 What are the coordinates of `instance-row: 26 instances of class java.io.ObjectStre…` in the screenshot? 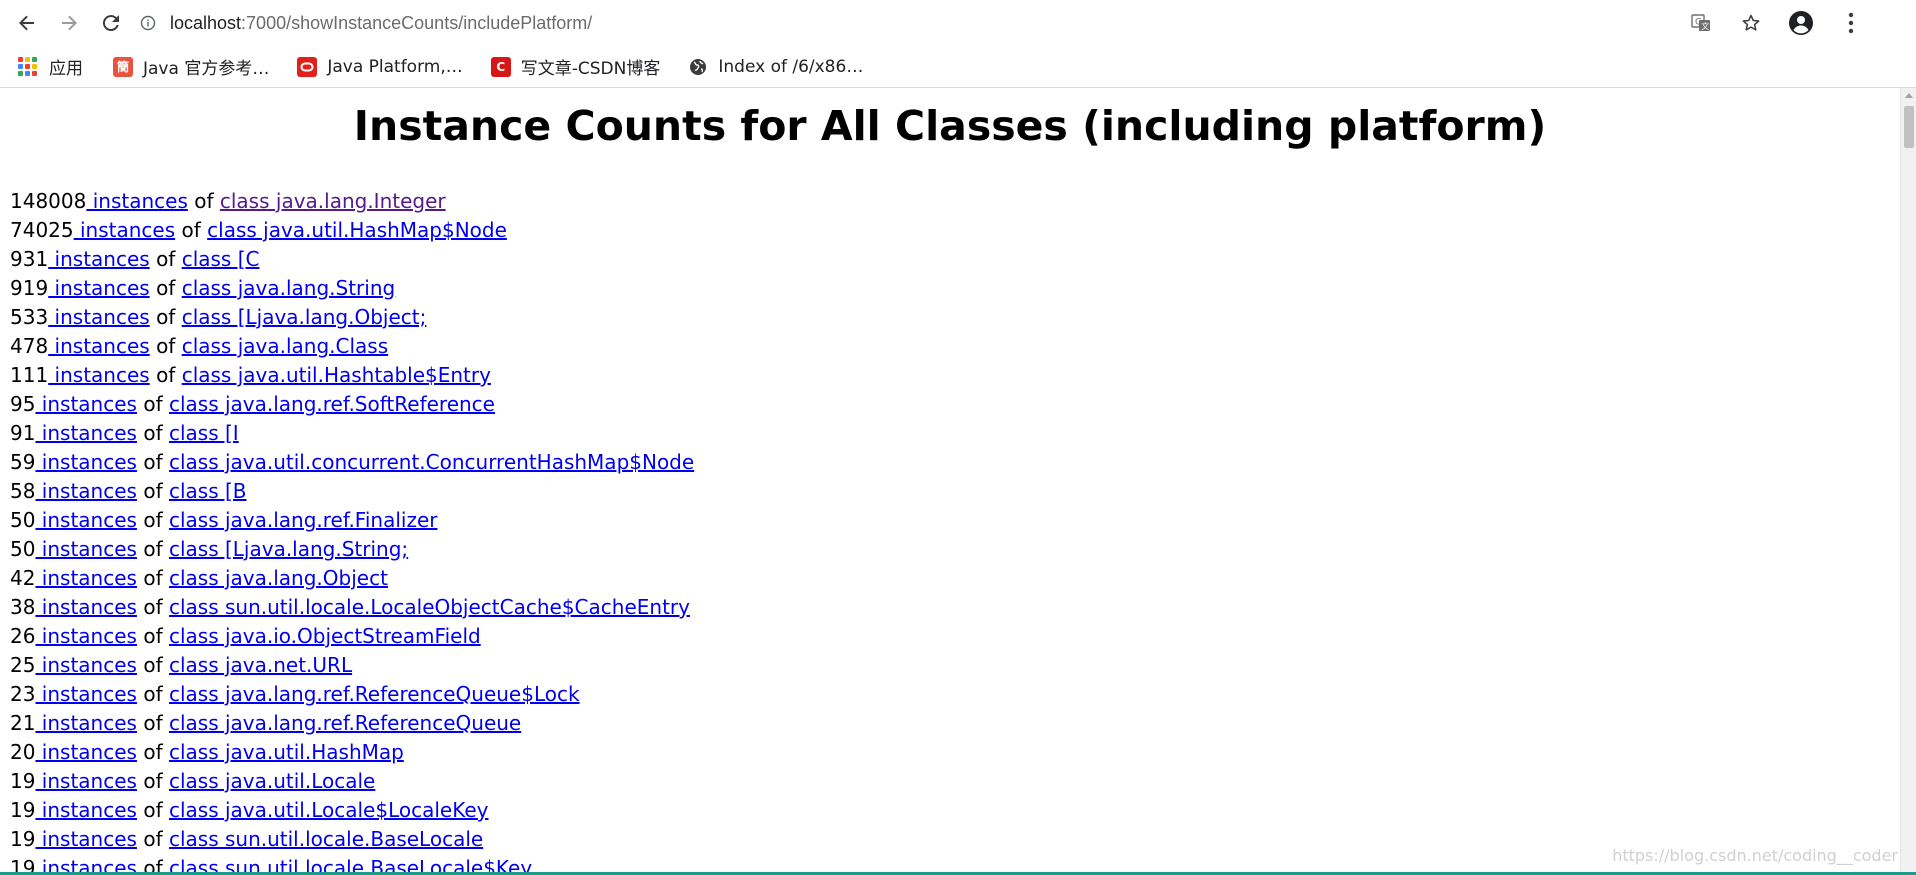 It's located at (352, 636).